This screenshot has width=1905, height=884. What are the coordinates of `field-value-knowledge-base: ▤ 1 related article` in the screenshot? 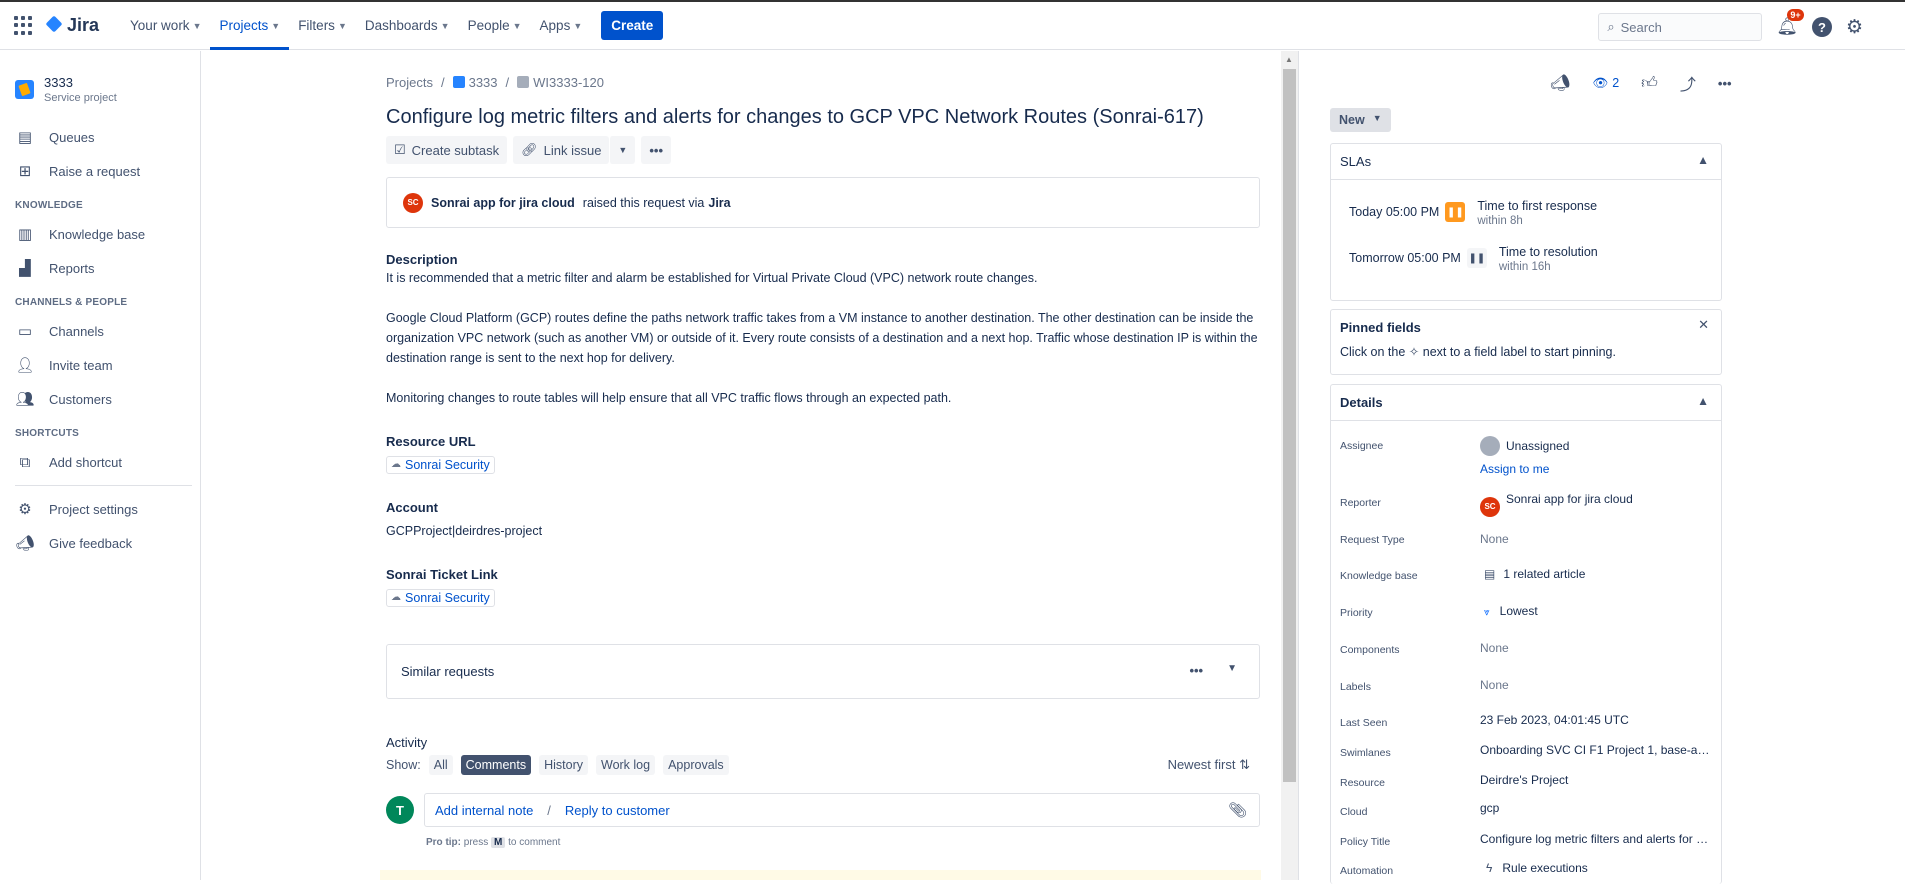 It's located at (1595, 574).